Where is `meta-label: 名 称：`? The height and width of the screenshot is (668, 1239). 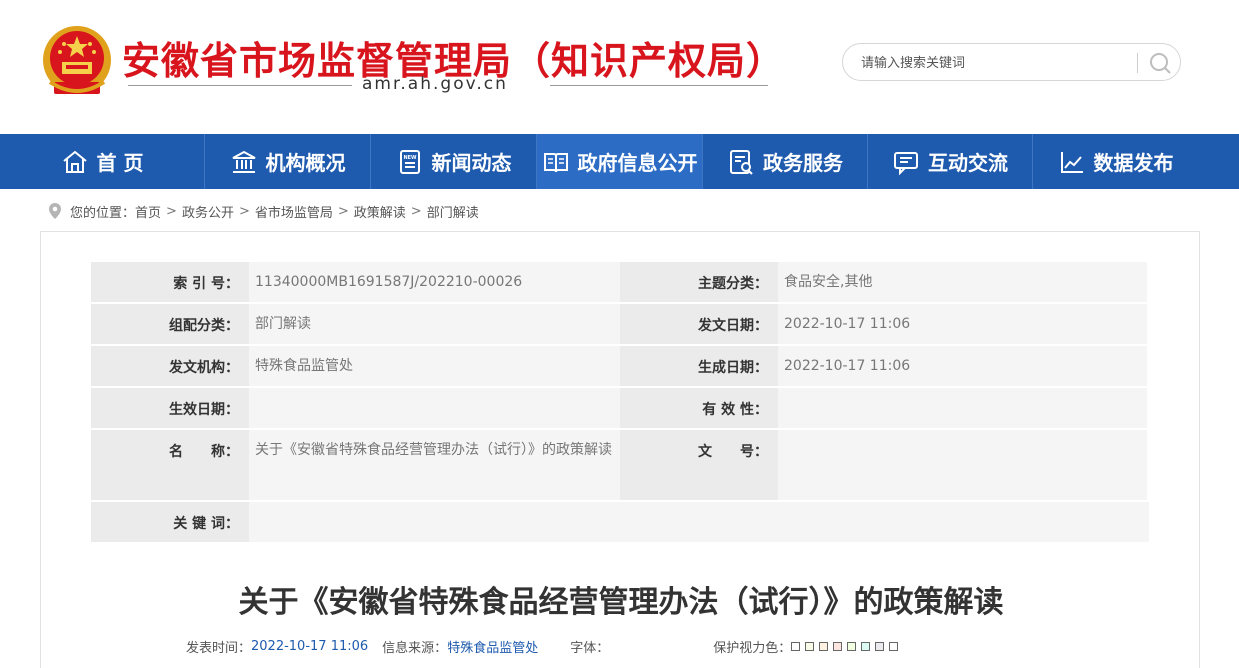
meta-label: 名 称： is located at coordinates (170, 465).